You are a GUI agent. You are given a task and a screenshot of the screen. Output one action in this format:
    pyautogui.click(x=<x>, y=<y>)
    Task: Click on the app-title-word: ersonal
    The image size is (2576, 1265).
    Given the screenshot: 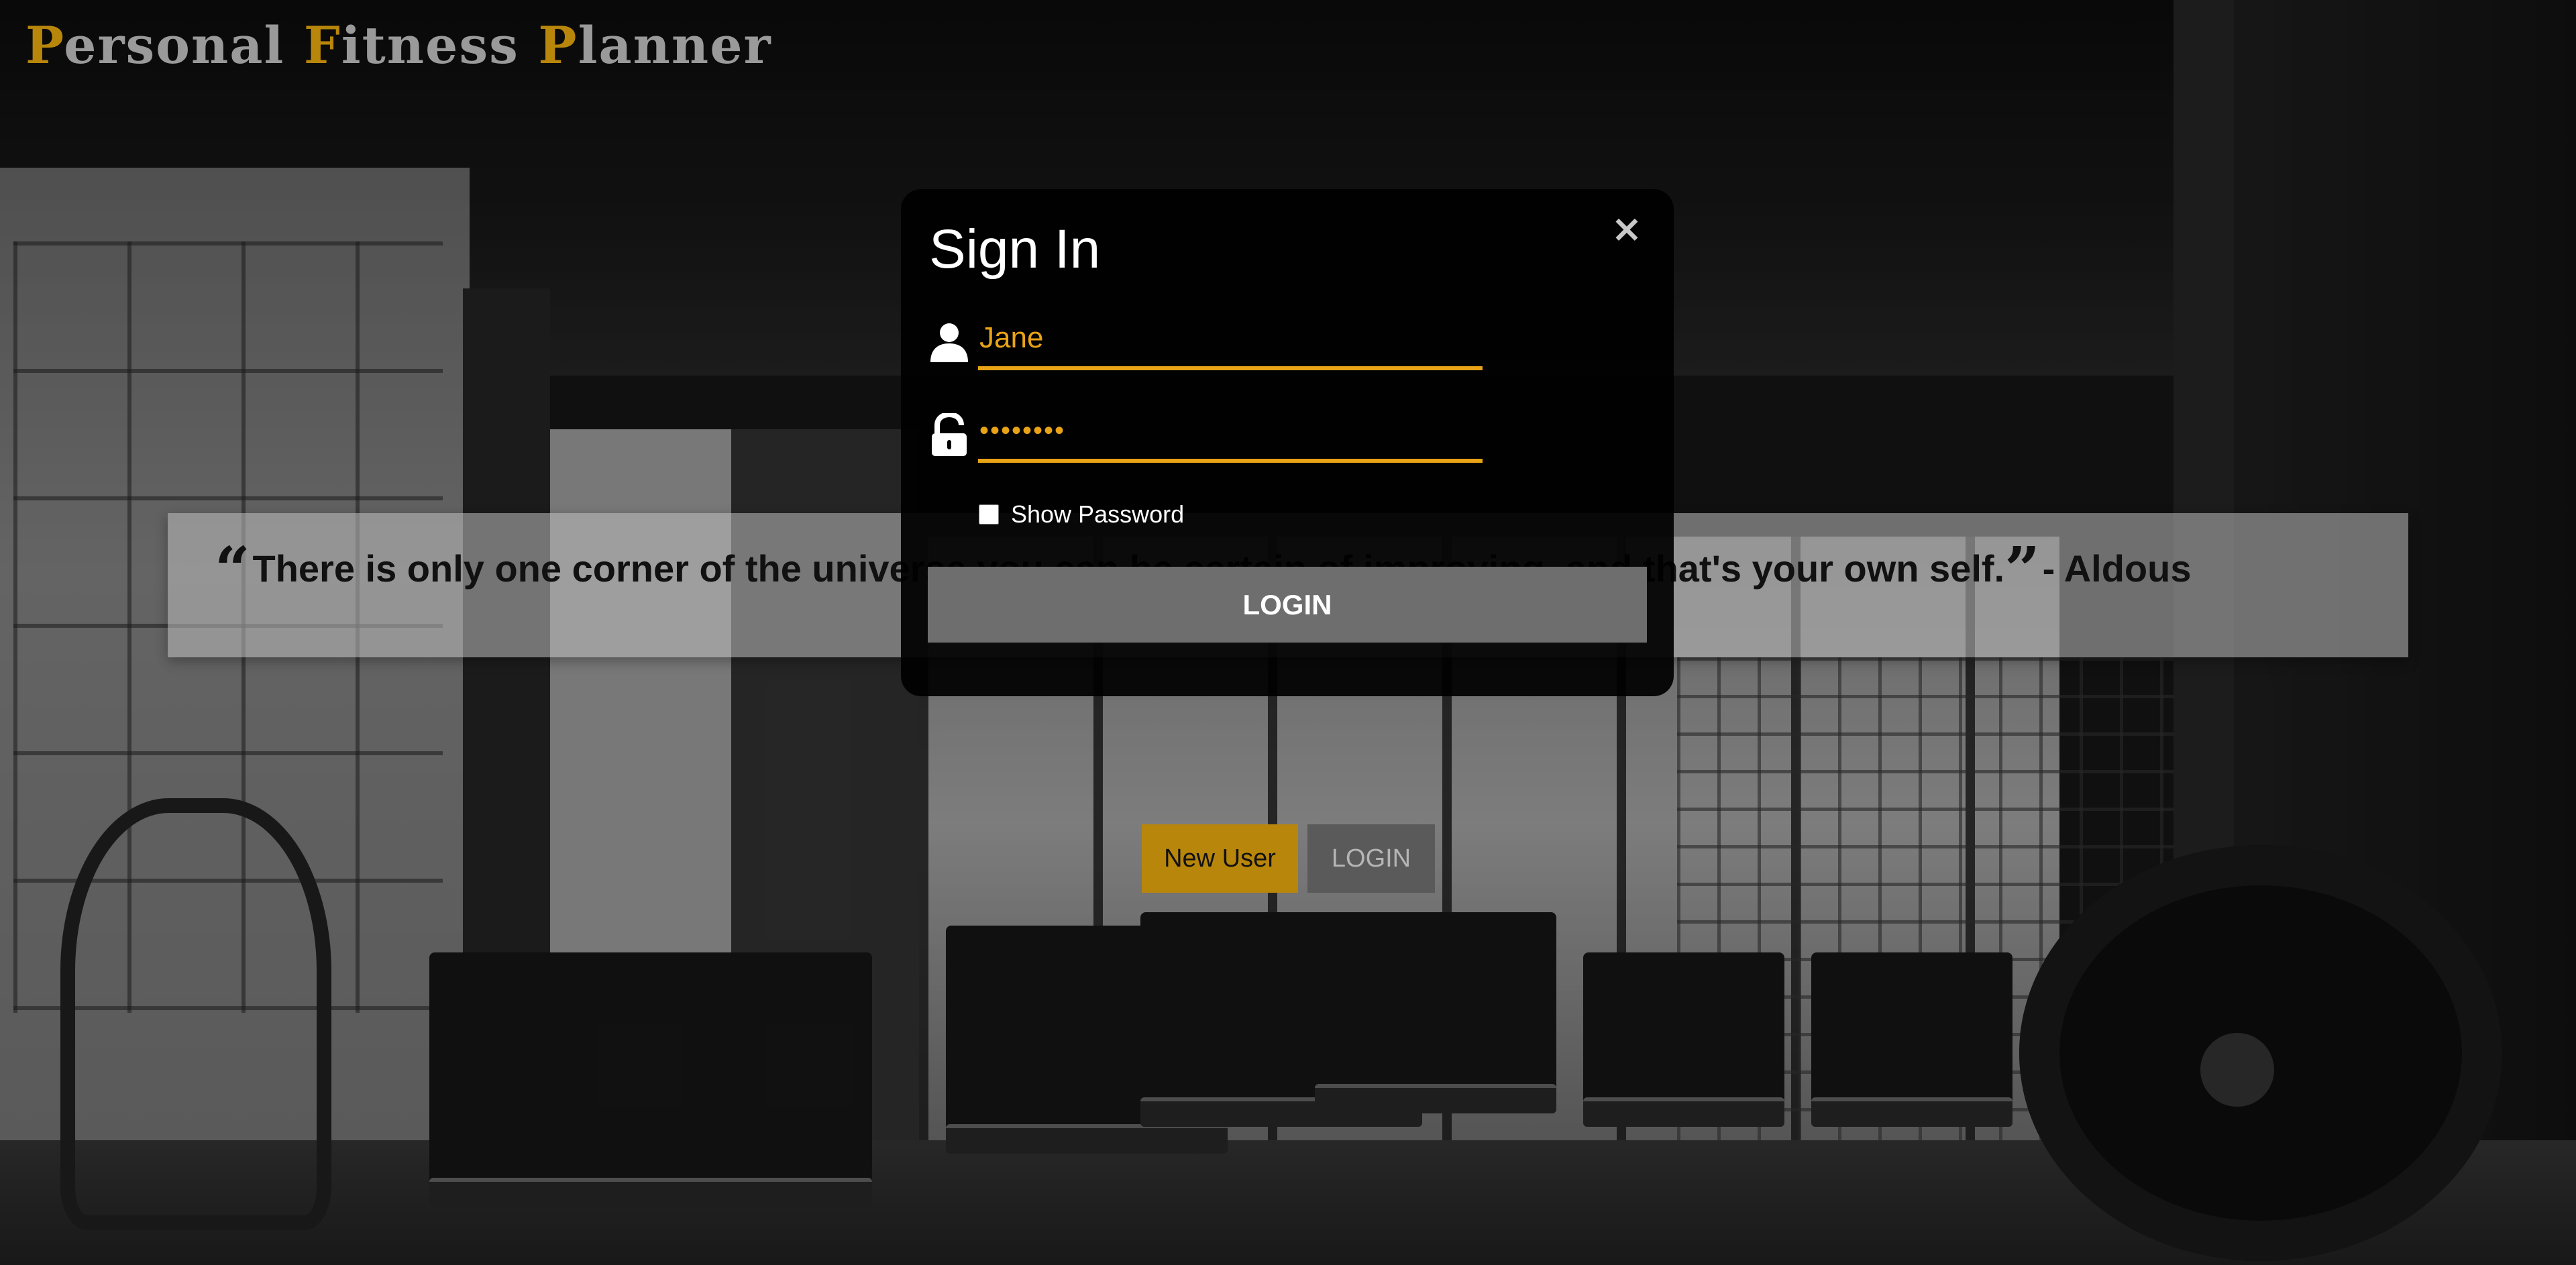 What is the action you would take?
    pyautogui.click(x=184, y=45)
    